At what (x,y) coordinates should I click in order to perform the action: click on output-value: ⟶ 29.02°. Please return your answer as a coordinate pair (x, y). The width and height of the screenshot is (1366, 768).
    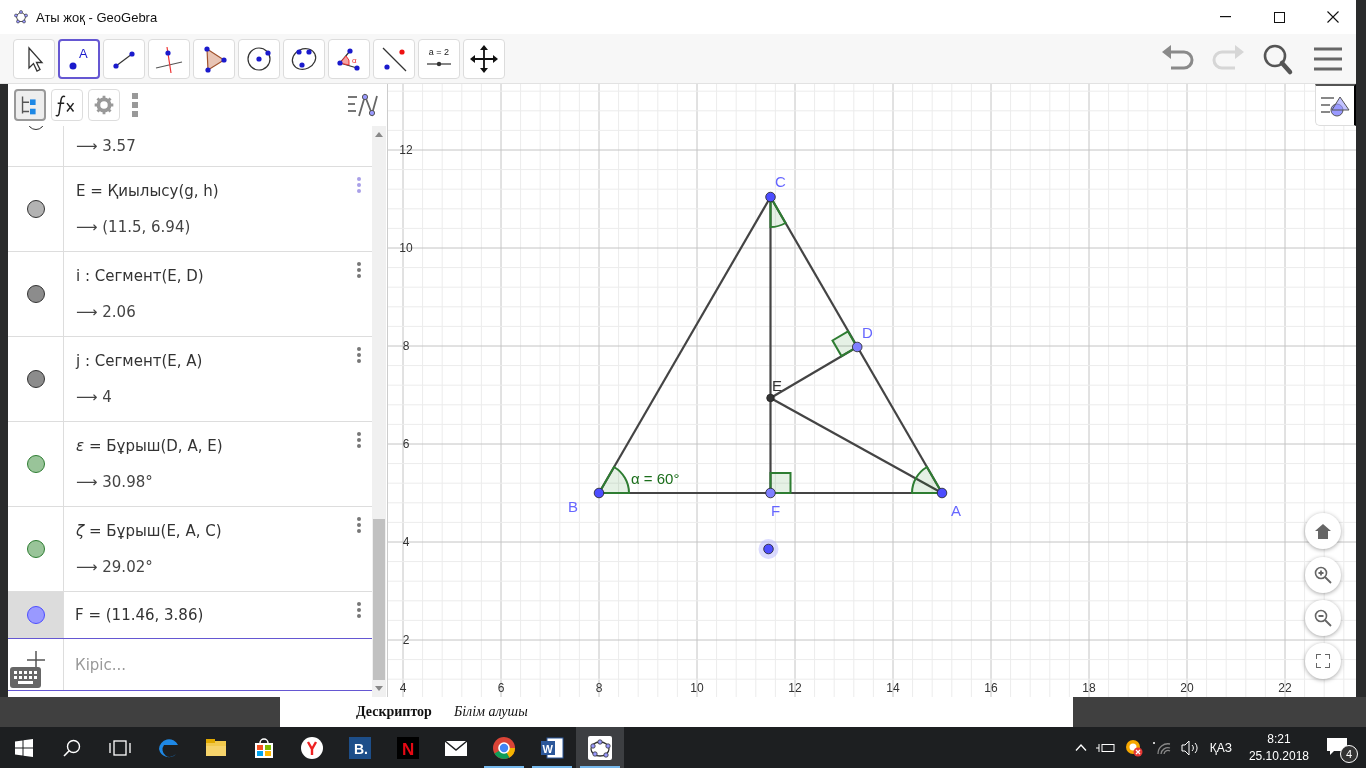
    Looking at the image, I should click on (115, 567).